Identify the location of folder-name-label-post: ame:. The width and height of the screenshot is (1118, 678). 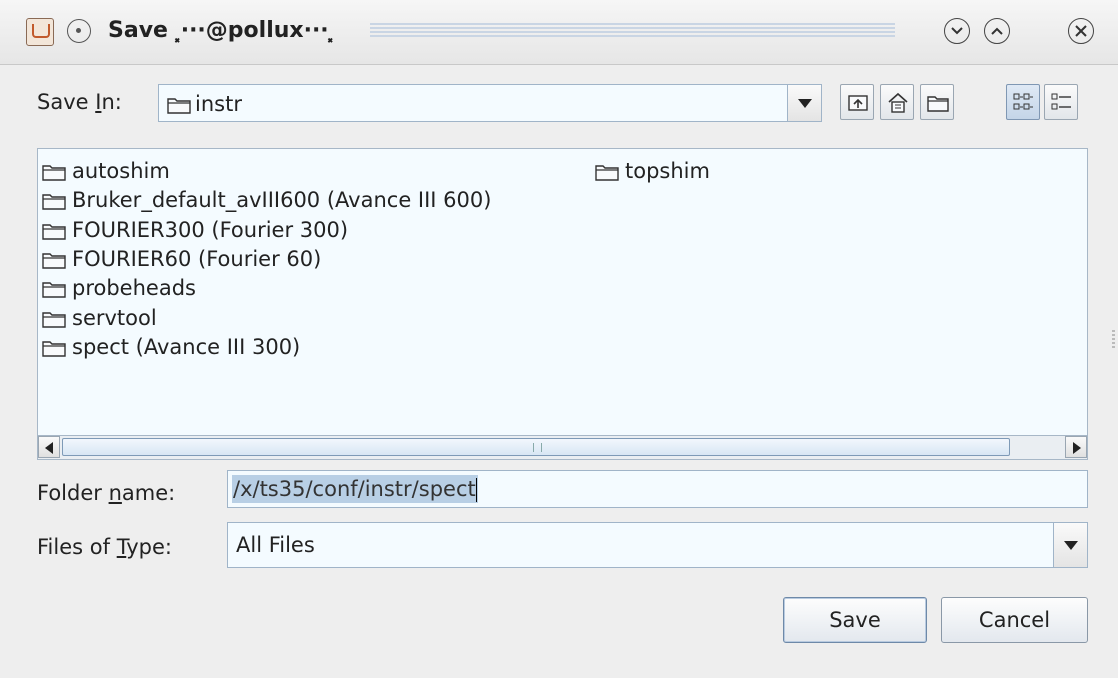
(148, 493).